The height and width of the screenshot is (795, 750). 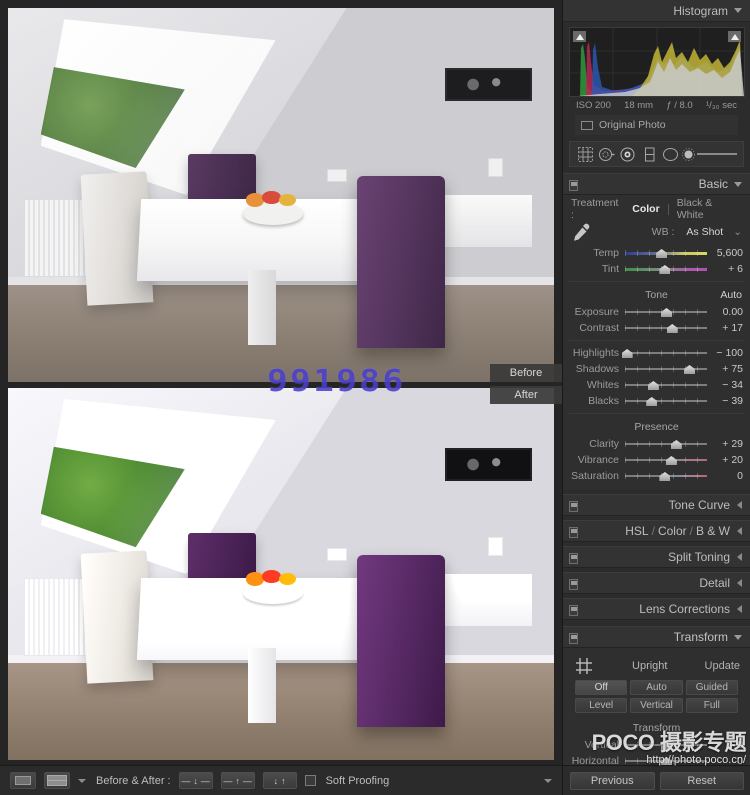 What do you see at coordinates (711, 705) in the screenshot?
I see `upright-full-button: Full` at bounding box center [711, 705].